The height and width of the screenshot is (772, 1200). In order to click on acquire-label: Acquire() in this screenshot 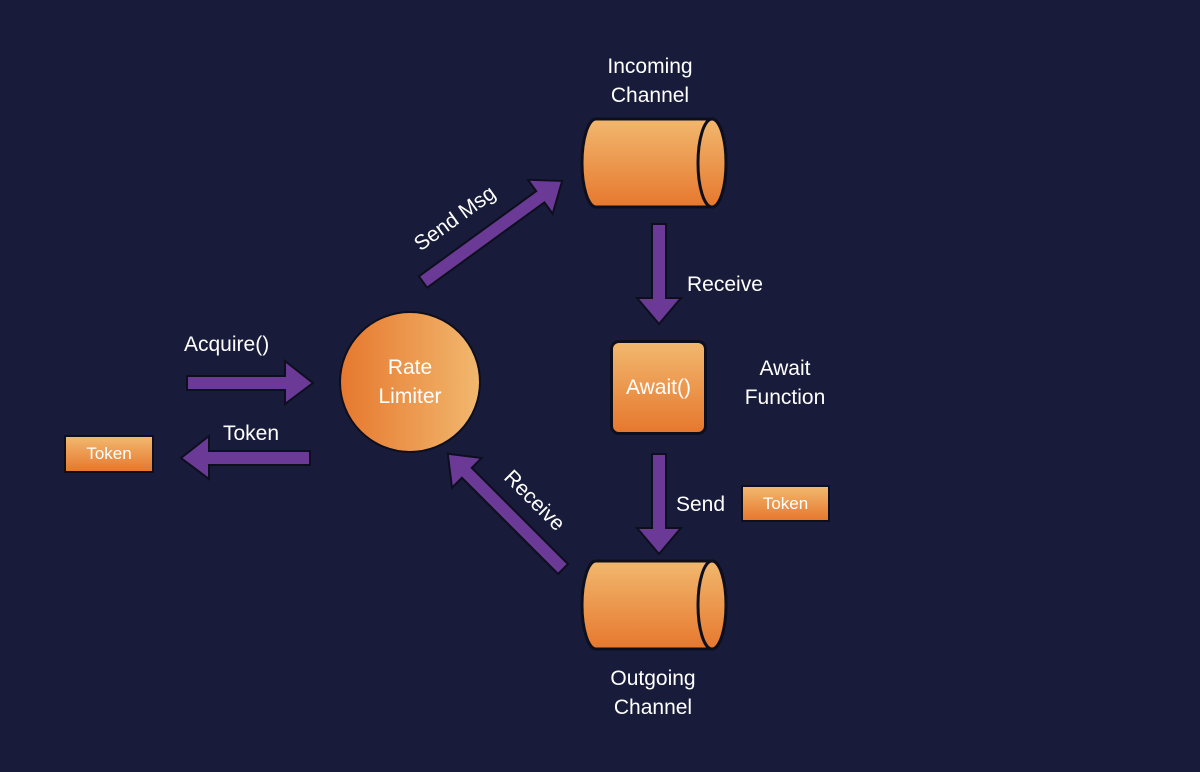, I will do `click(227, 344)`.